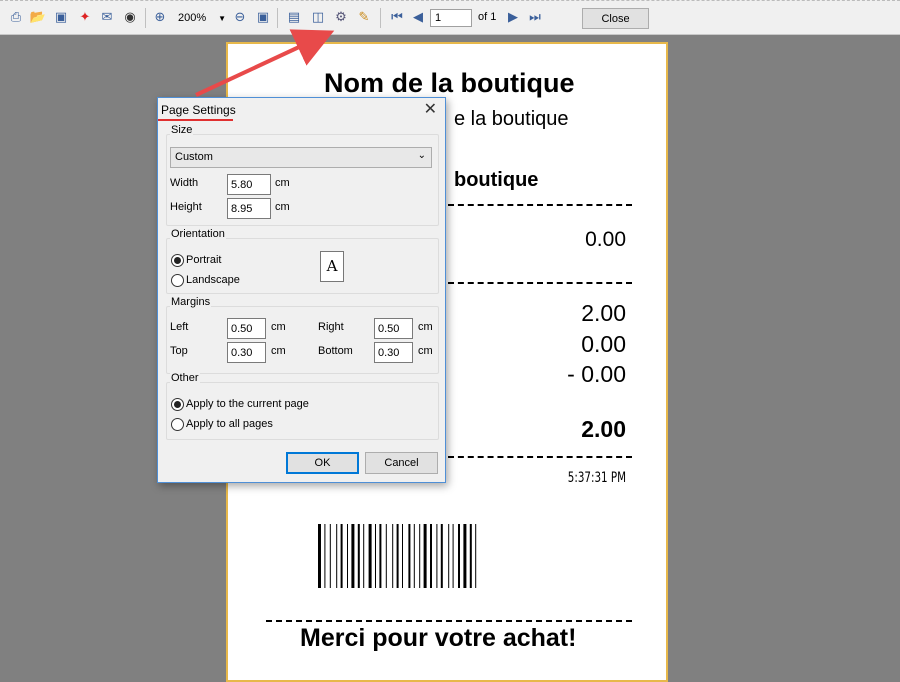 Image resolution: width=900 pixels, height=682 pixels. What do you see at coordinates (596, 374) in the screenshot?
I see `amount: - 0.00` at bounding box center [596, 374].